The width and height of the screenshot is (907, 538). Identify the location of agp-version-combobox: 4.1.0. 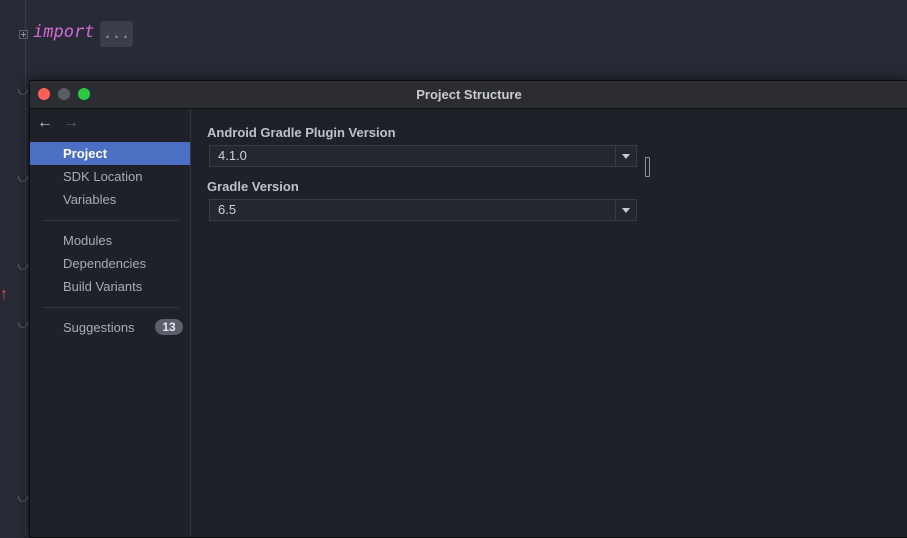
(423, 156).